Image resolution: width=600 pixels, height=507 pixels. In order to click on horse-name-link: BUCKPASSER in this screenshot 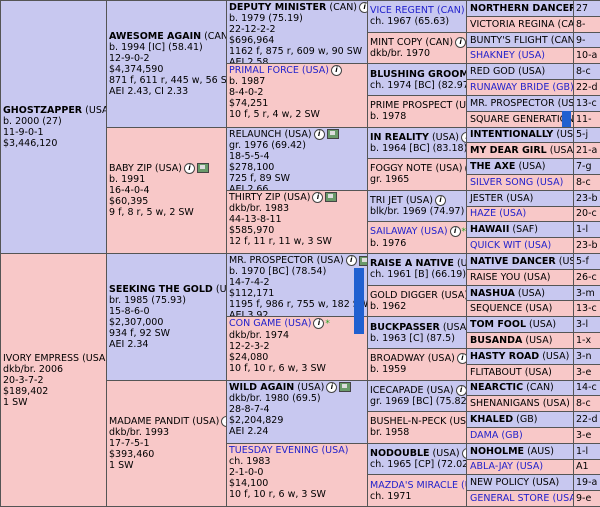, I will do `click(405, 327)`.